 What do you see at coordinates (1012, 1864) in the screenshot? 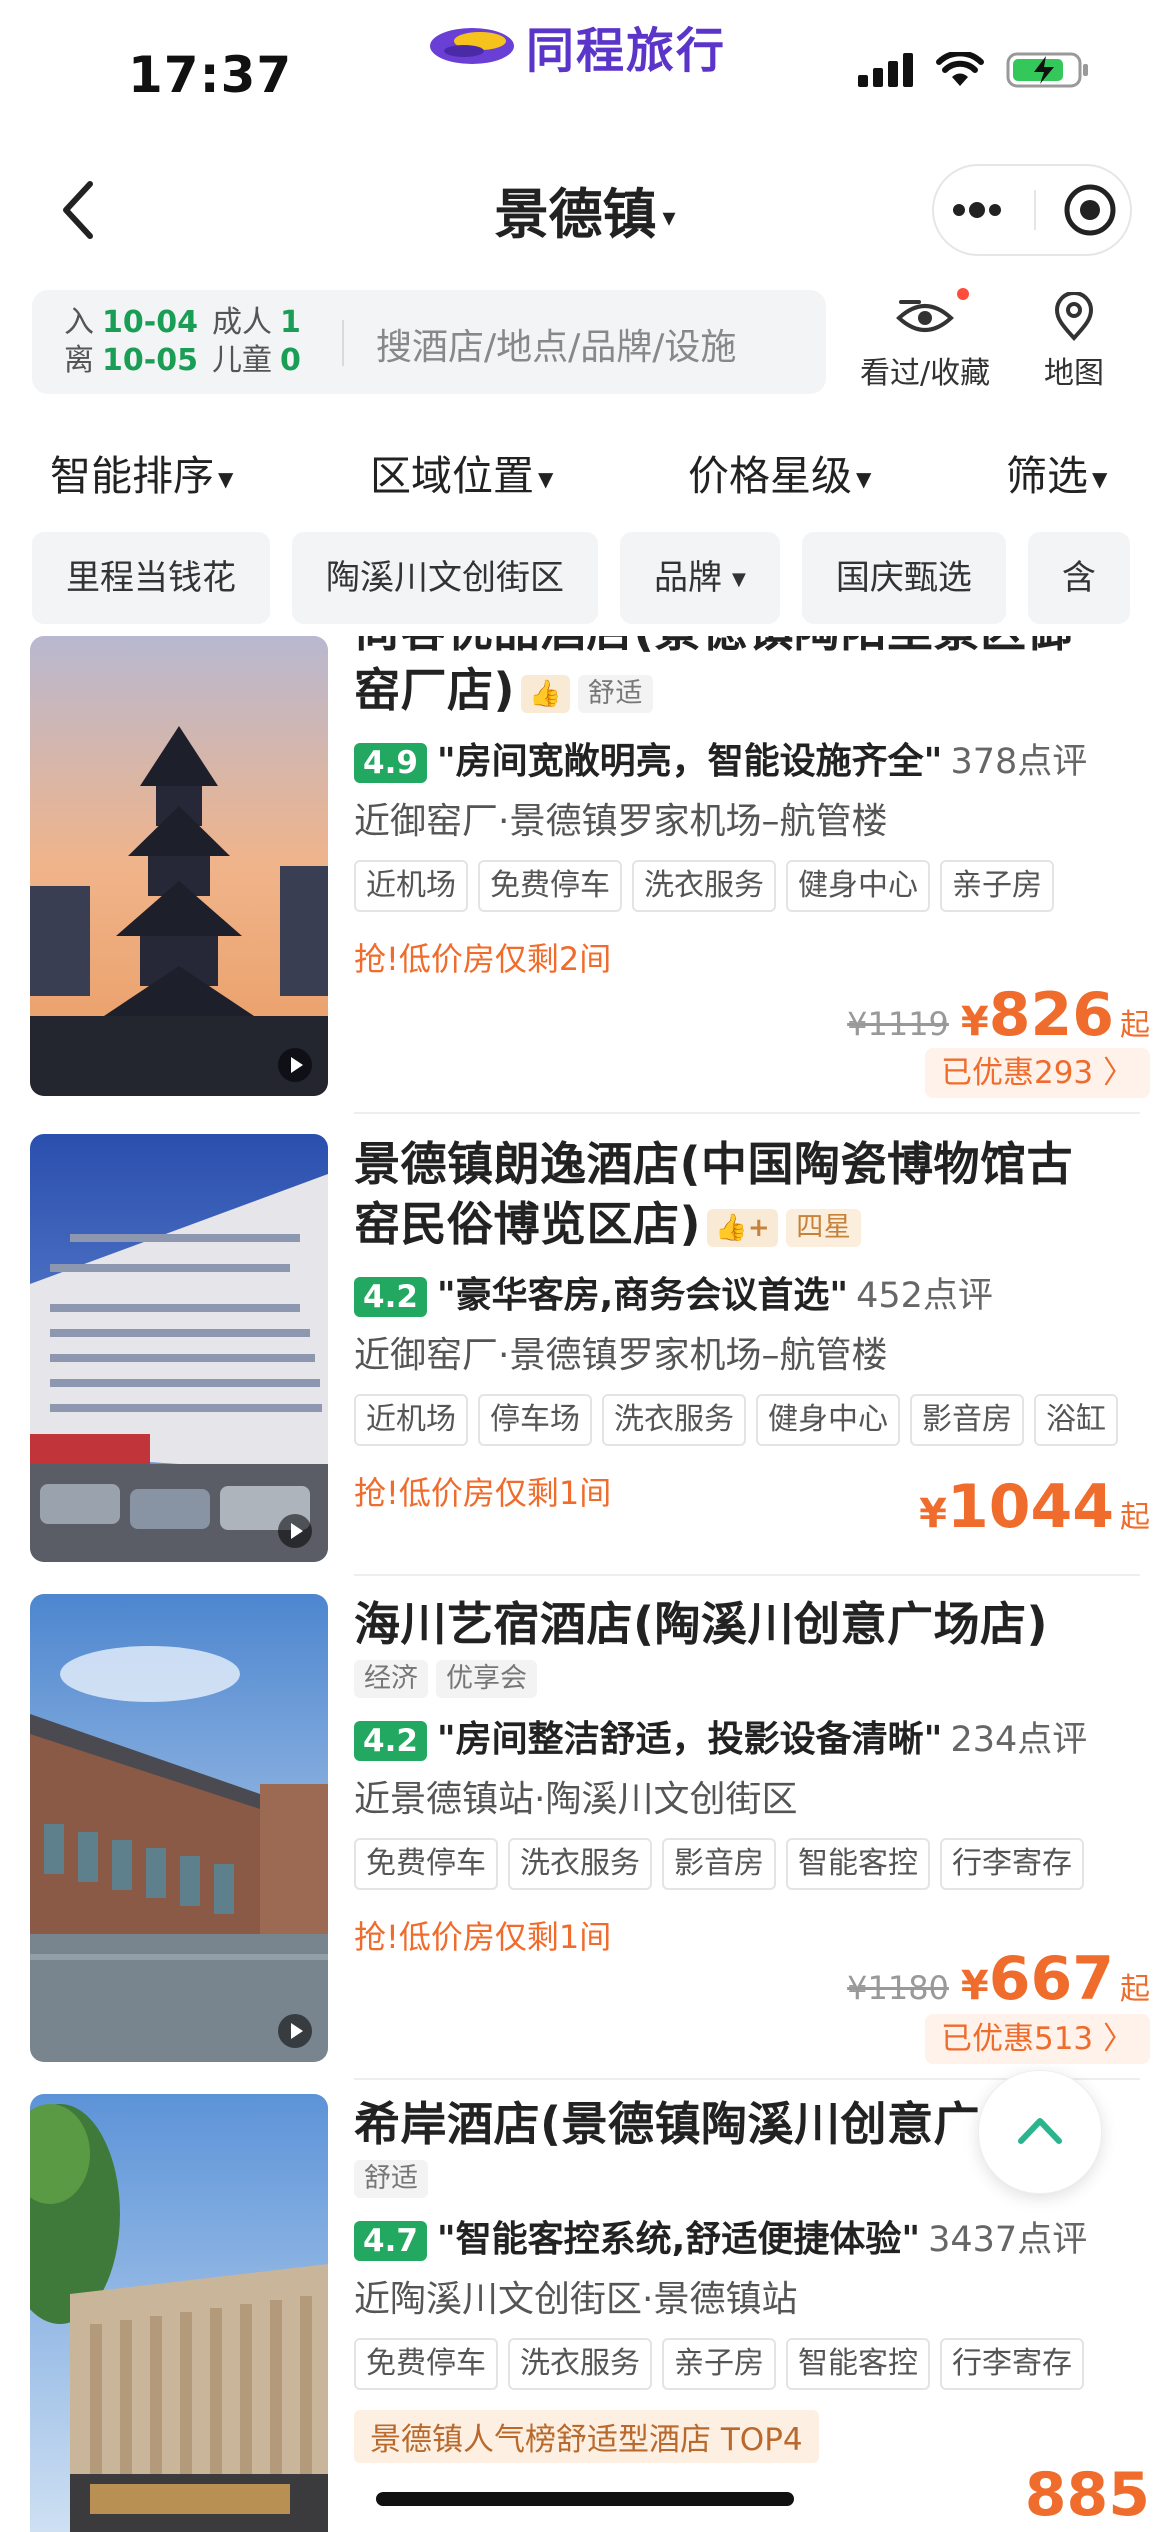
I see `amenity-tag: 行李寄存` at bounding box center [1012, 1864].